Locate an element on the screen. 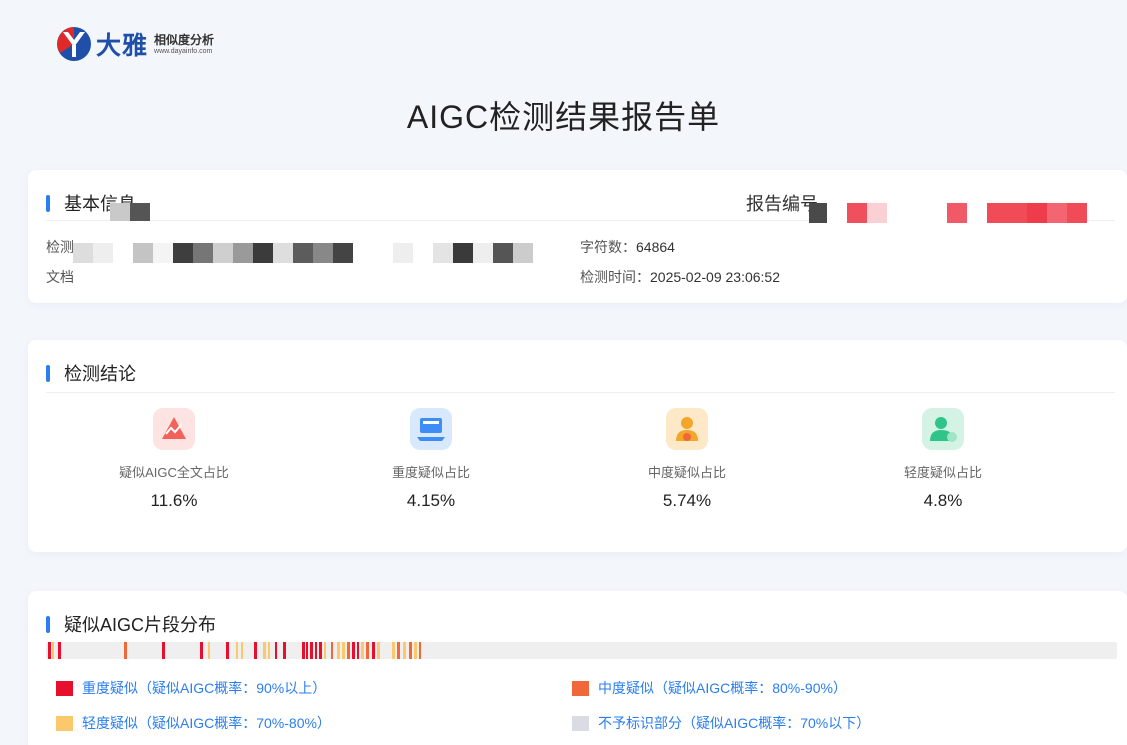 This screenshot has height=745, width=1127. segment-distribution-bar is located at coordinates (581, 650).